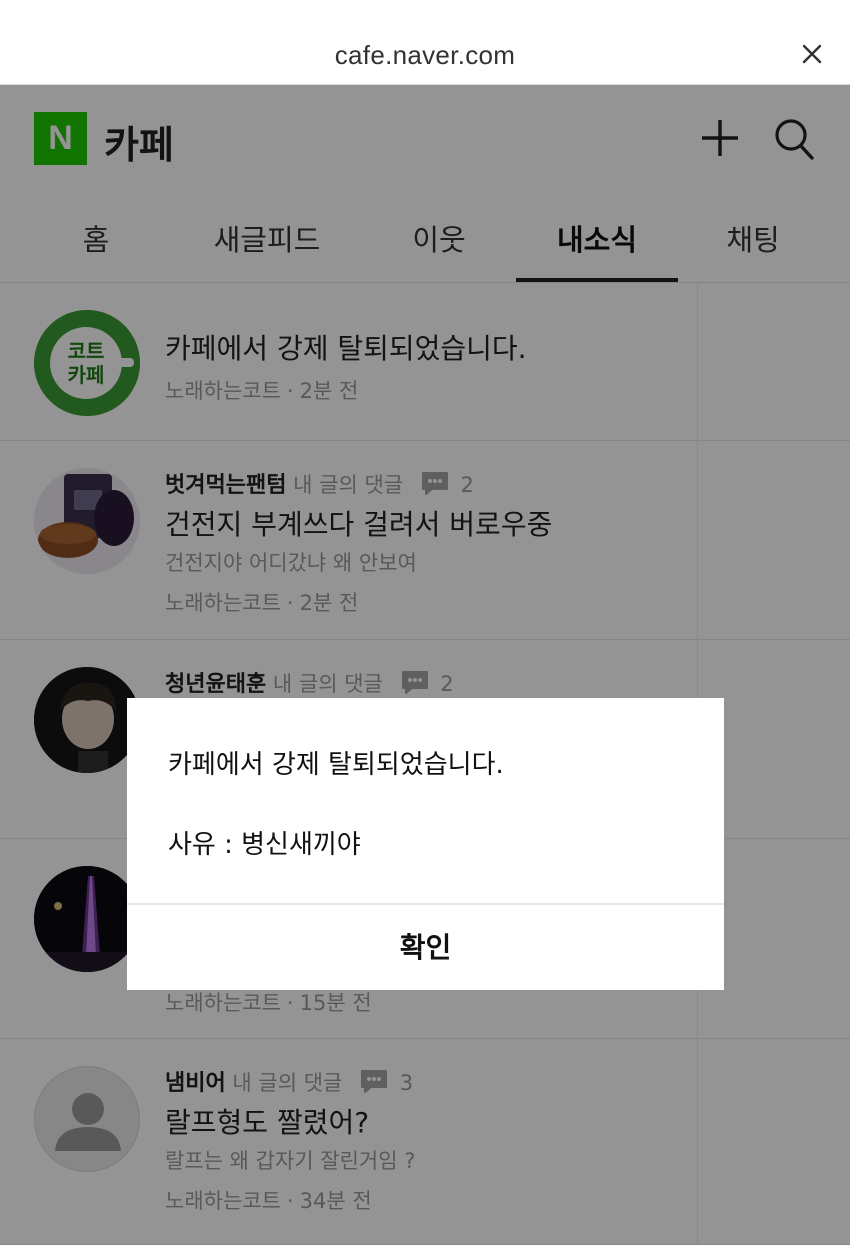 The width and height of the screenshot is (850, 1245). I want to click on close-icon, so click(812, 54).